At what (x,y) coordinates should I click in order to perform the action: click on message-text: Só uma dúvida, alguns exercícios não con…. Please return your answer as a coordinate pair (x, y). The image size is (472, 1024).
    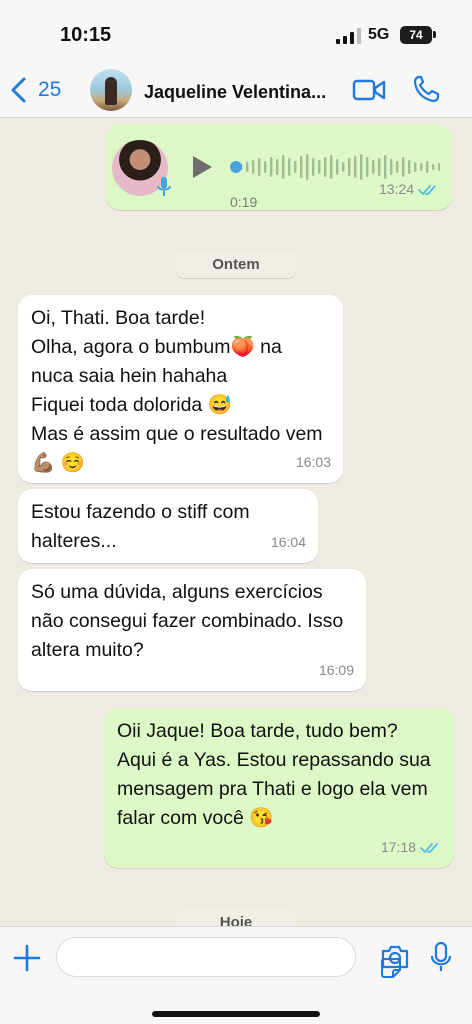
    Looking at the image, I should click on (187, 621).